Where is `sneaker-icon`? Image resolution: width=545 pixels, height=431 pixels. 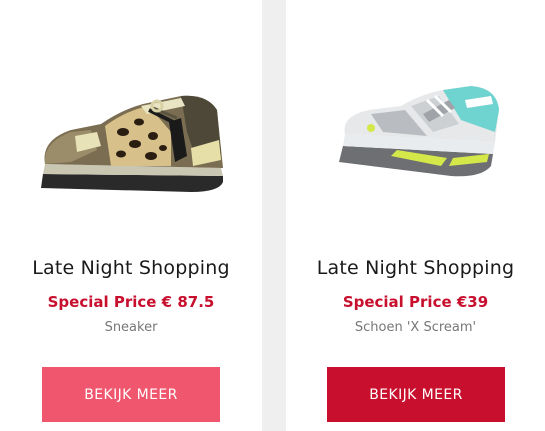 sneaker-icon is located at coordinates (132, 143).